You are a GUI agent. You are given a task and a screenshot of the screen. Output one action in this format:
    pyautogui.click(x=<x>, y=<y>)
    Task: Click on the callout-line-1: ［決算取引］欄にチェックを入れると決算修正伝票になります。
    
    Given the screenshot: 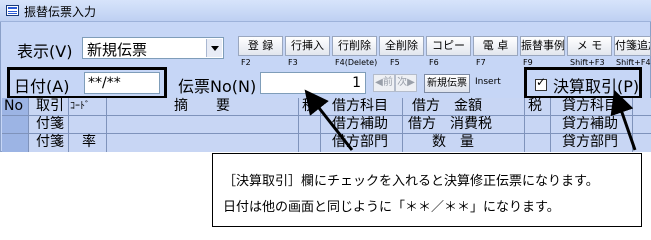 What is the action you would take?
    pyautogui.click(x=411, y=181)
    